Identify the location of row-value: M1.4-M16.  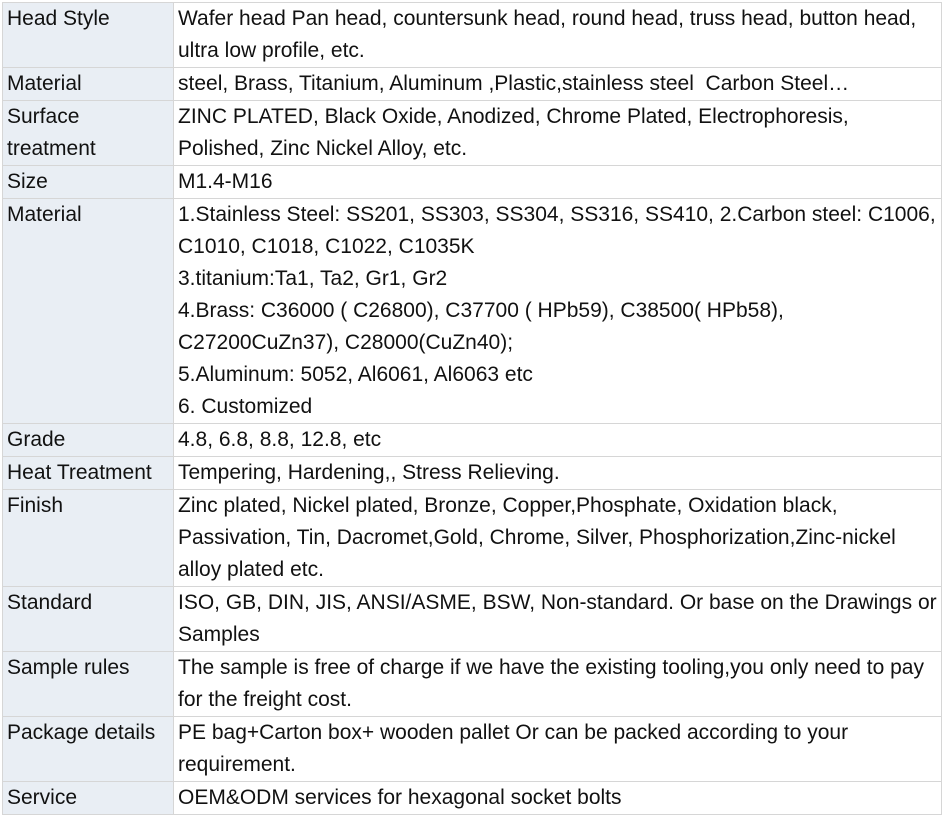
(557, 182).